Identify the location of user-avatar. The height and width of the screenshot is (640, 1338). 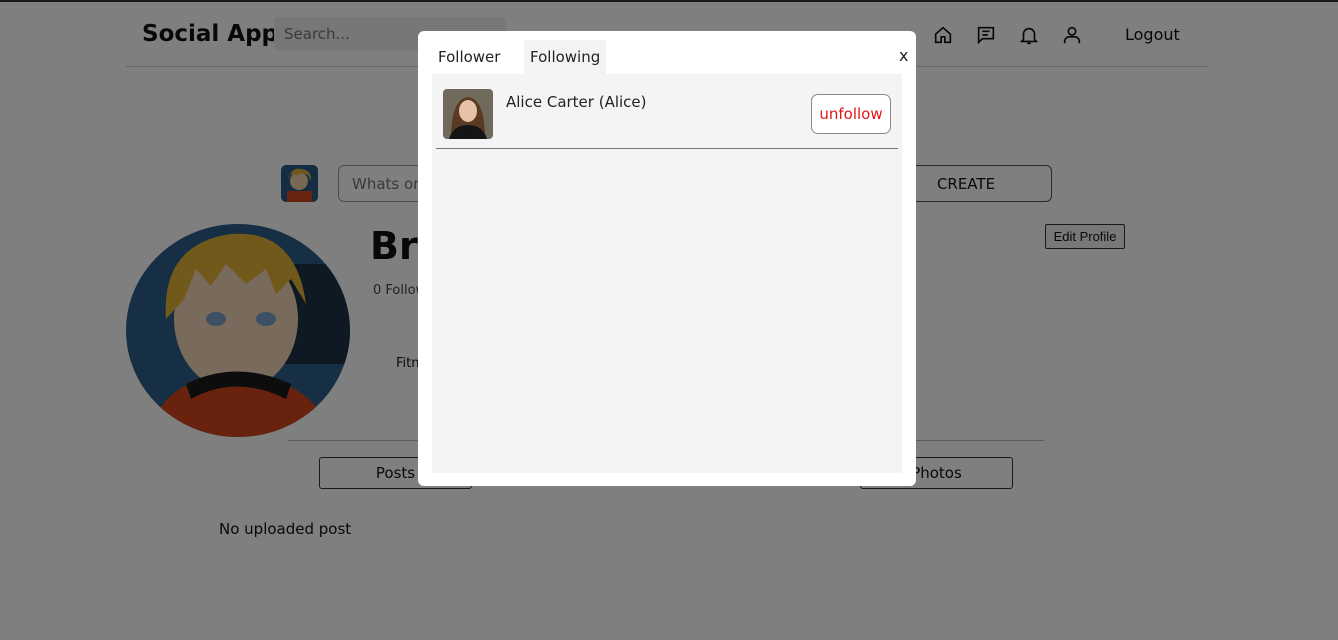
(468, 114).